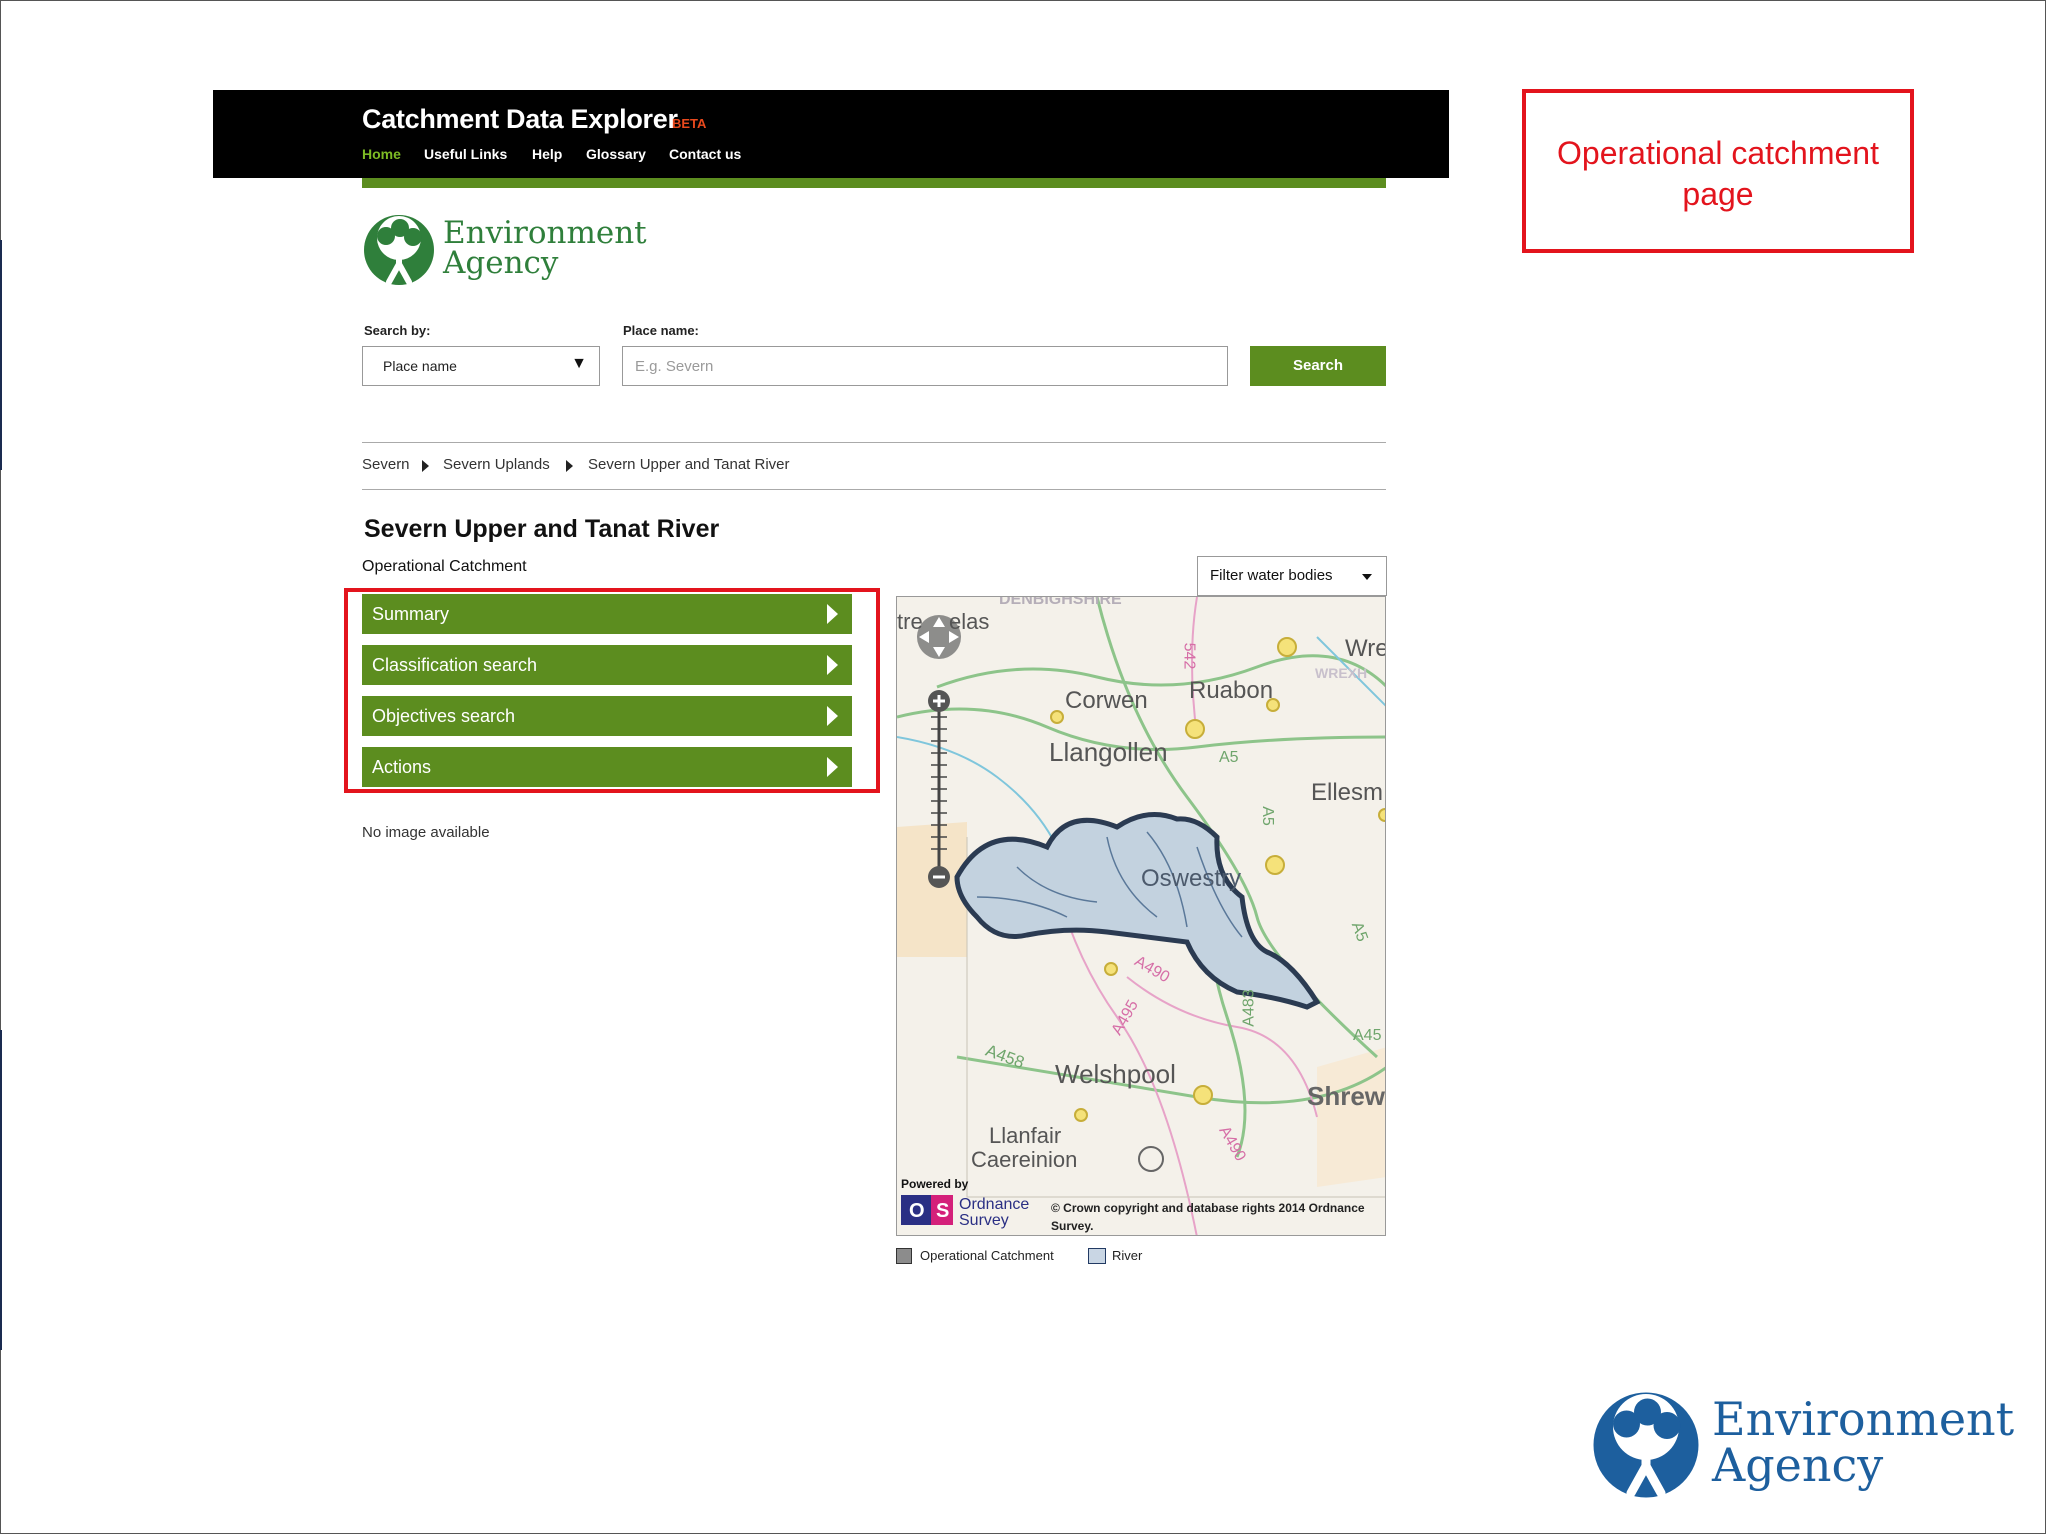 The height and width of the screenshot is (1536, 2048). Describe the element at coordinates (444, 566) in the screenshot. I see `page-subtitle: Operational Catchment` at that location.